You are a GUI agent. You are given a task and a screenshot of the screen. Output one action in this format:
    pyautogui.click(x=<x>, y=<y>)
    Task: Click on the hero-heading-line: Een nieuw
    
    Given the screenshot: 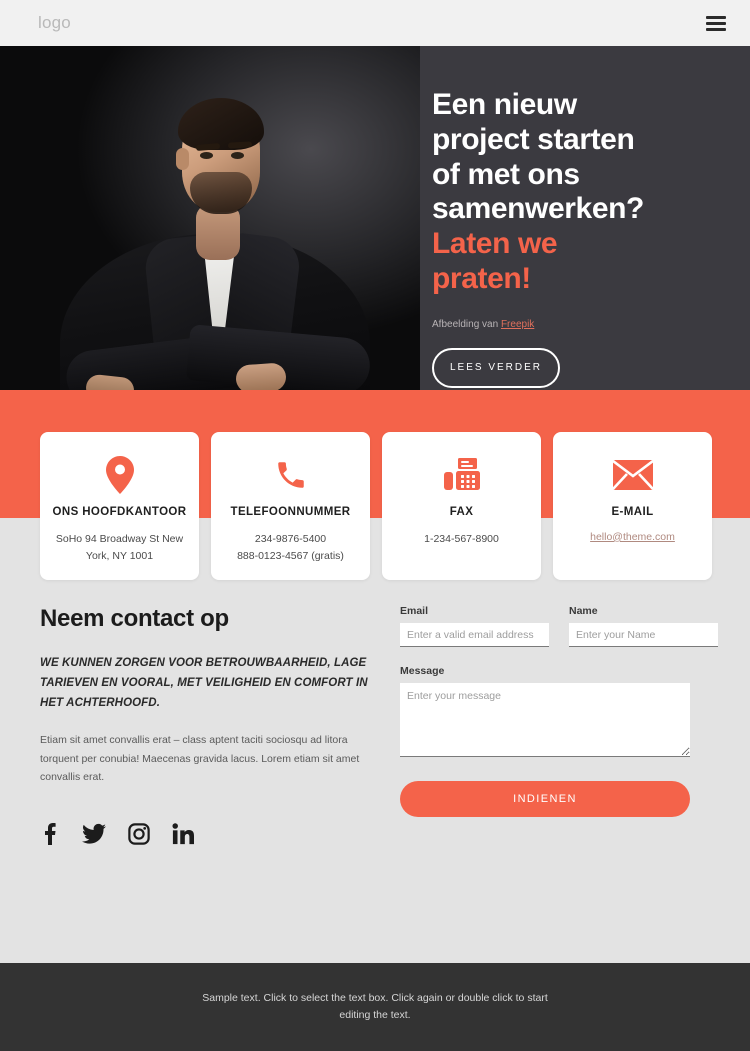 What is the action you would take?
    pyautogui.click(x=504, y=104)
    